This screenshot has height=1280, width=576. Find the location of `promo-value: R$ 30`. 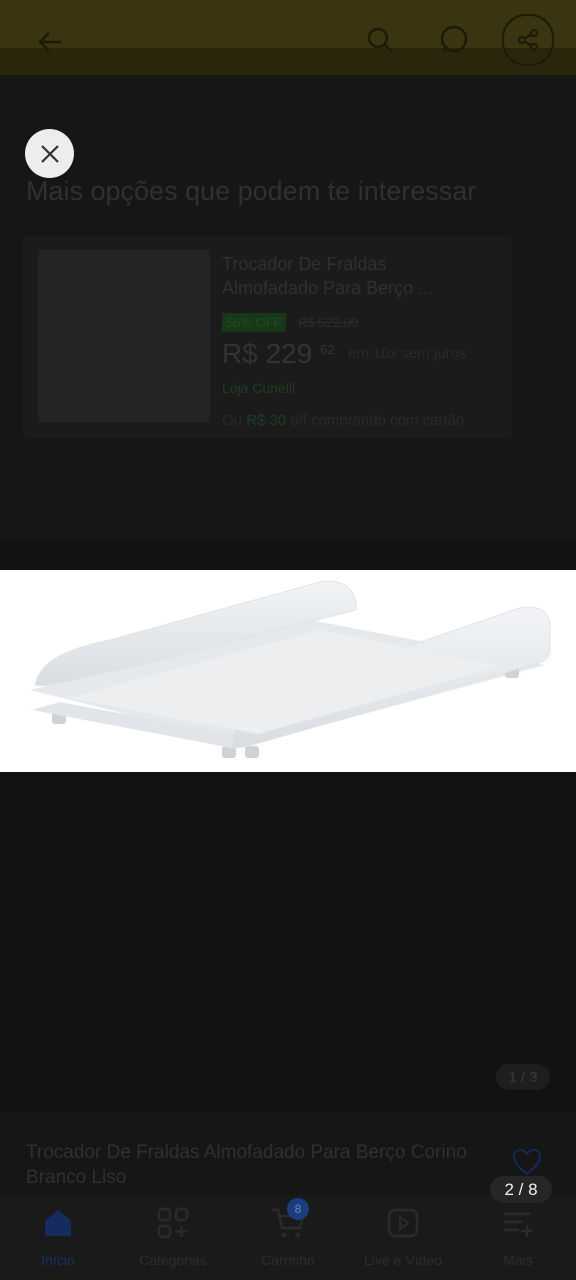

promo-value: R$ 30 is located at coordinates (266, 420).